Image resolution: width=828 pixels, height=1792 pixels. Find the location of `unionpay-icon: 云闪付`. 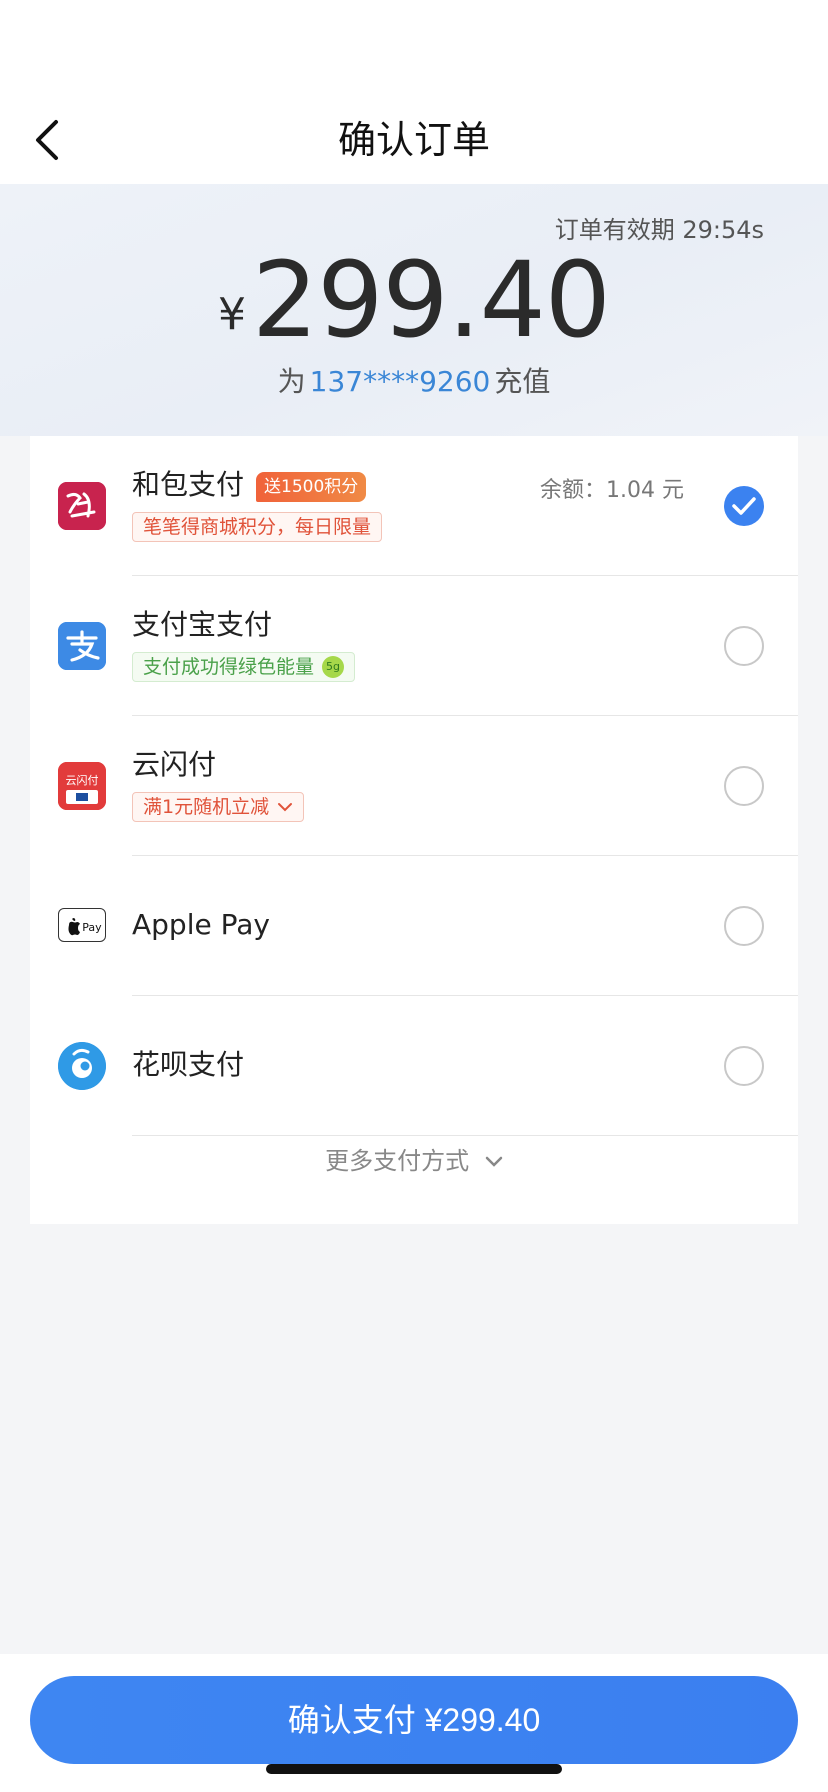

unionpay-icon: 云闪付 is located at coordinates (82, 786).